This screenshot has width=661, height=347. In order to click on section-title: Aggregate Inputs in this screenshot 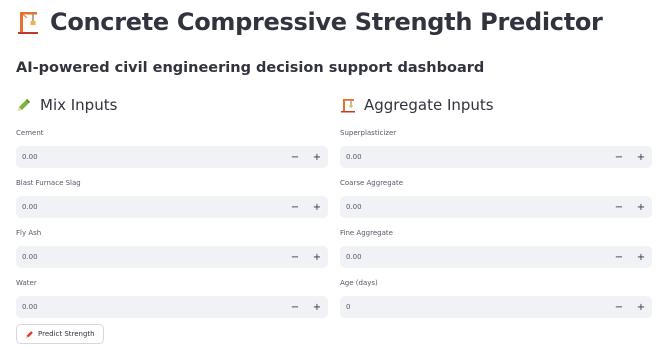, I will do `click(429, 105)`.